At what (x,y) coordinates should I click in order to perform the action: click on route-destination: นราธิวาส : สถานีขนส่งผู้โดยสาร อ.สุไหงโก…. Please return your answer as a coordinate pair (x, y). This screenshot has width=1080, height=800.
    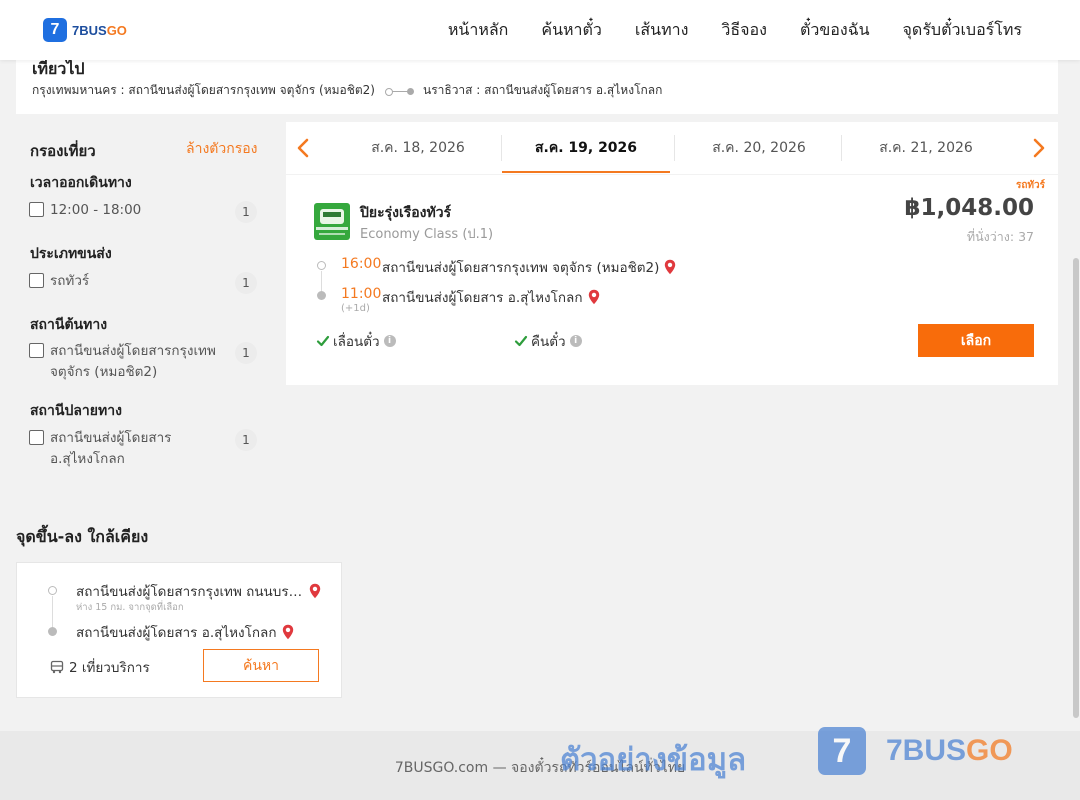
    Looking at the image, I should click on (542, 90).